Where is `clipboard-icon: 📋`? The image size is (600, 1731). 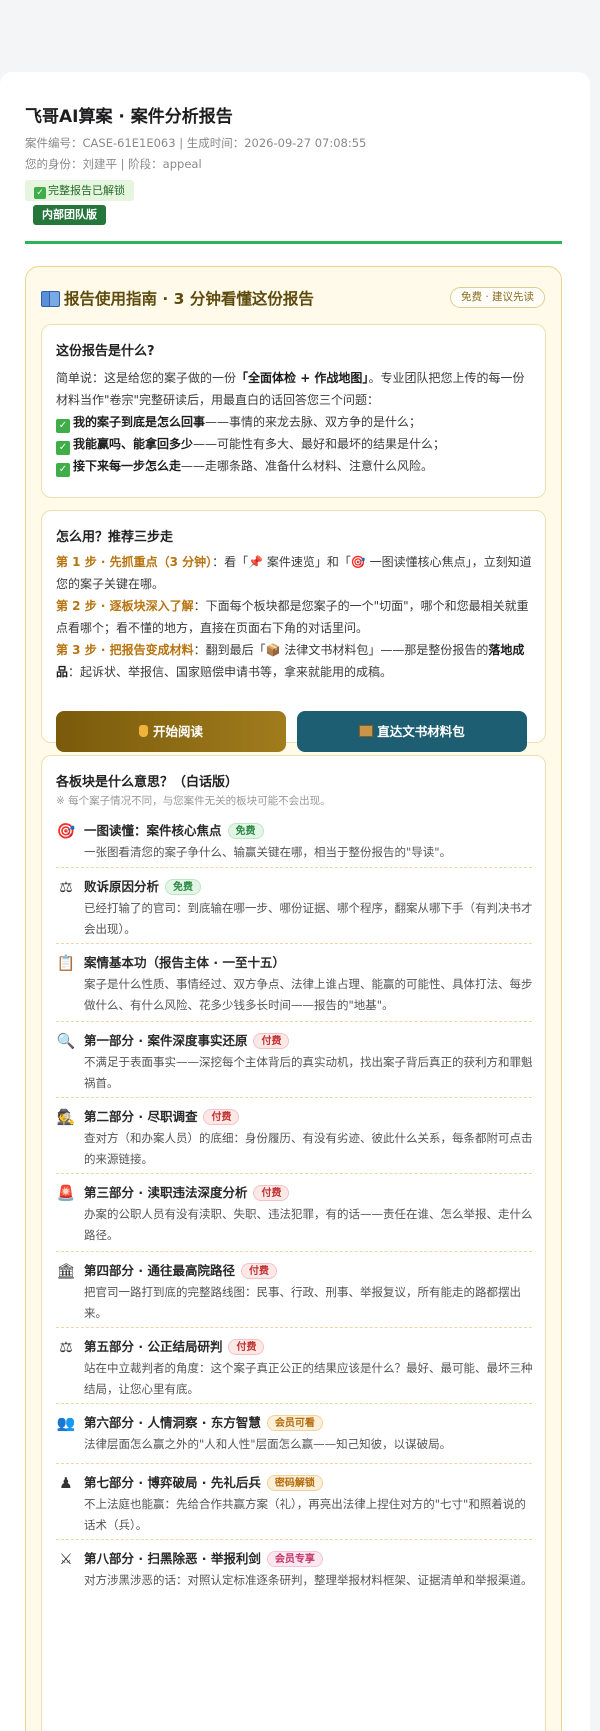 clipboard-icon: 📋 is located at coordinates (66, 963).